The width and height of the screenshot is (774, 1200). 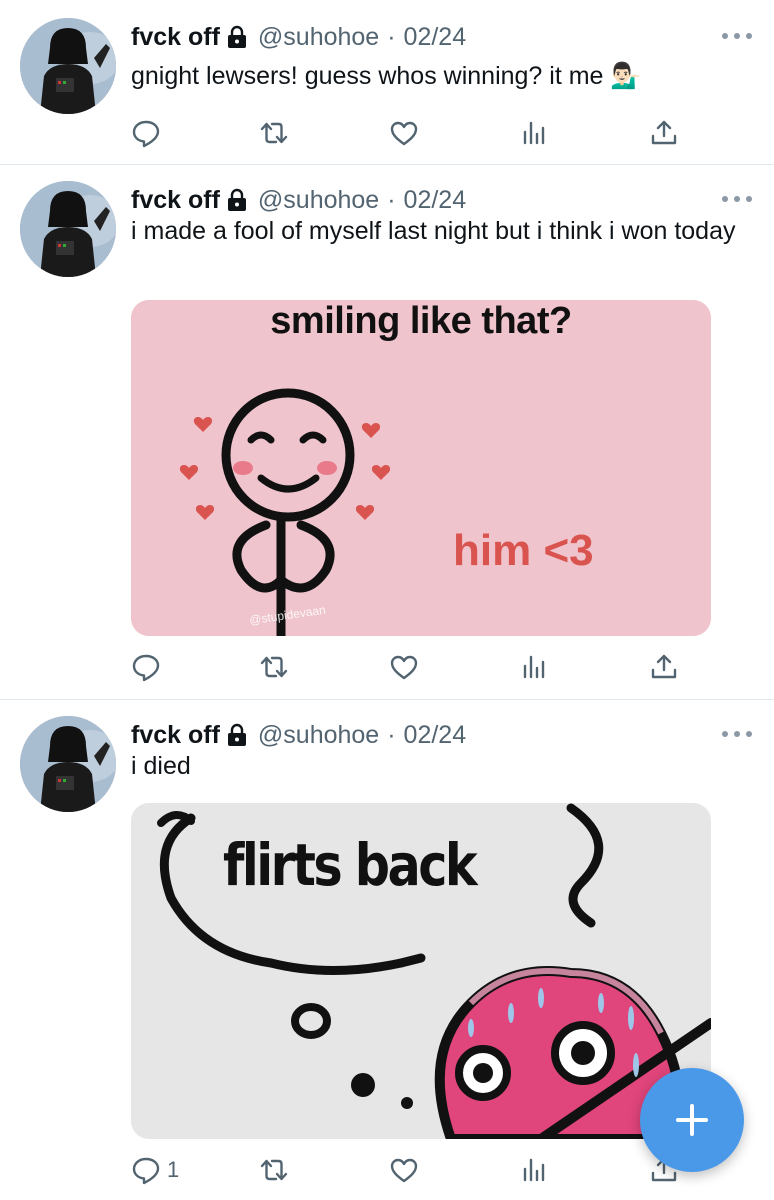 I want to click on reply-count: 1, so click(x=173, y=1169).